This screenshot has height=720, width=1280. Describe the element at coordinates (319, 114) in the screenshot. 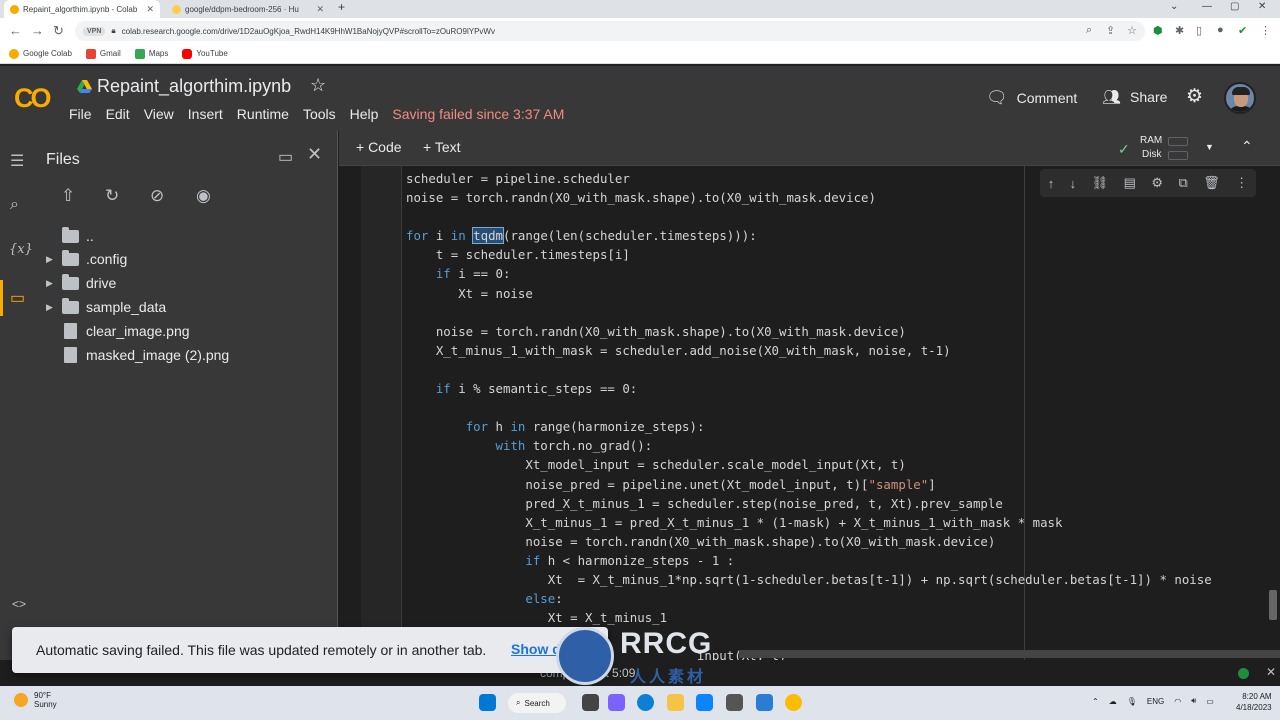

I see `menu-tools: Tools` at that location.